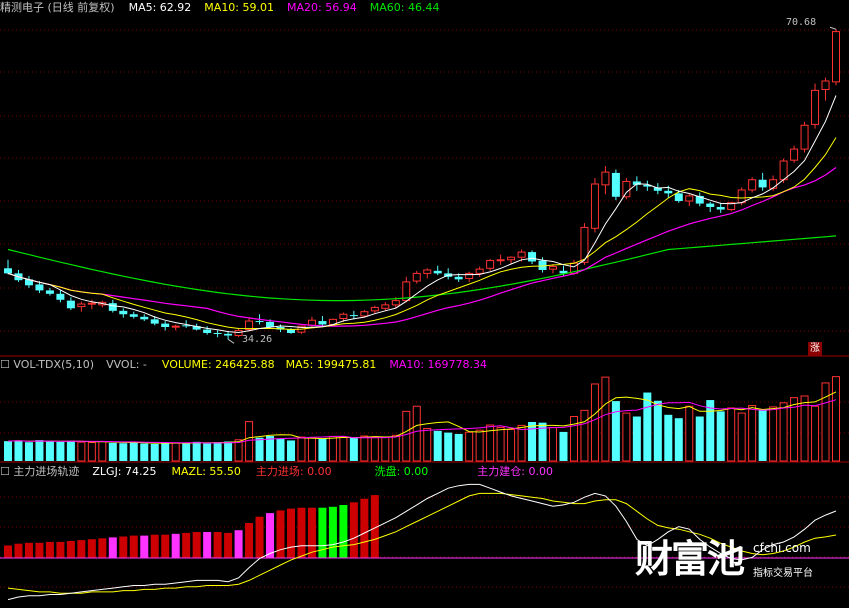  What do you see at coordinates (331, 364) in the screenshot?
I see `volume-ma5-value: MA5: 199475.81` at bounding box center [331, 364].